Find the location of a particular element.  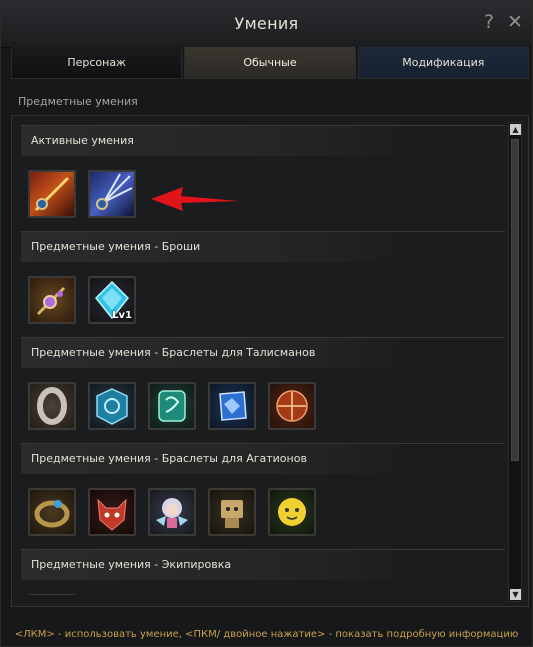

group-header: Активные умения is located at coordinates (263, 140).